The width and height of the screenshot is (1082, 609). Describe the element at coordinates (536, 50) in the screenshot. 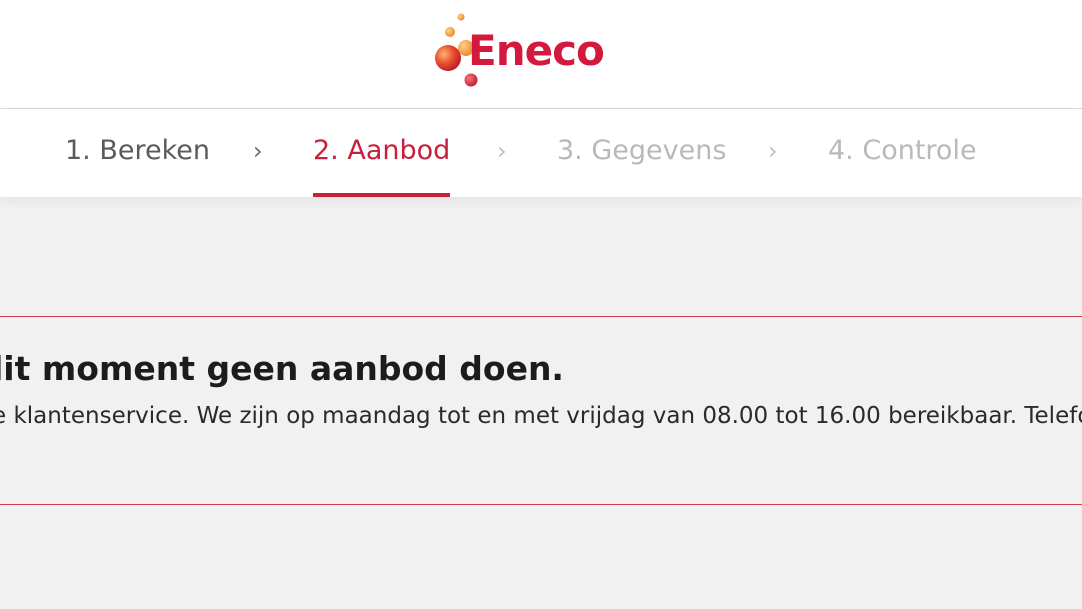

I see `logo-wordmark: Eneco` at that location.